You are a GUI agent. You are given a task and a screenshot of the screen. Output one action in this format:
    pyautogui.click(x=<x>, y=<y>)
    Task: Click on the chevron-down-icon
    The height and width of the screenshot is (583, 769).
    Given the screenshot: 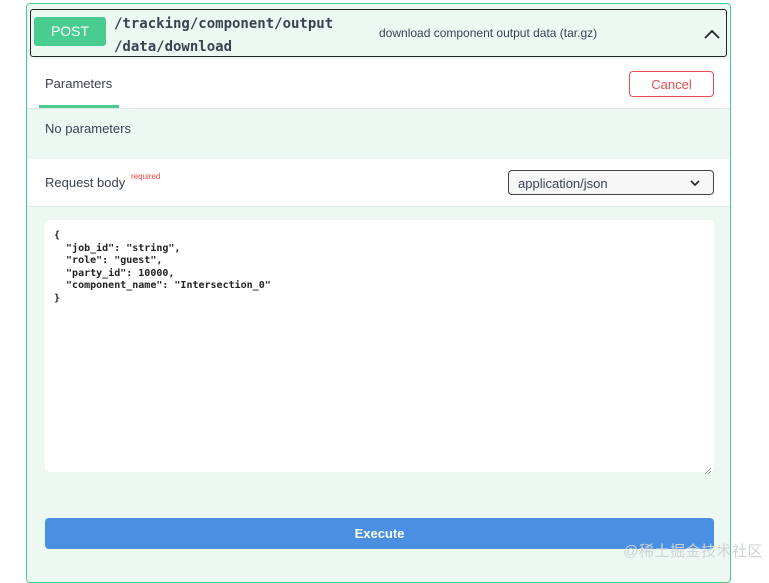 What is the action you would take?
    pyautogui.click(x=695, y=183)
    